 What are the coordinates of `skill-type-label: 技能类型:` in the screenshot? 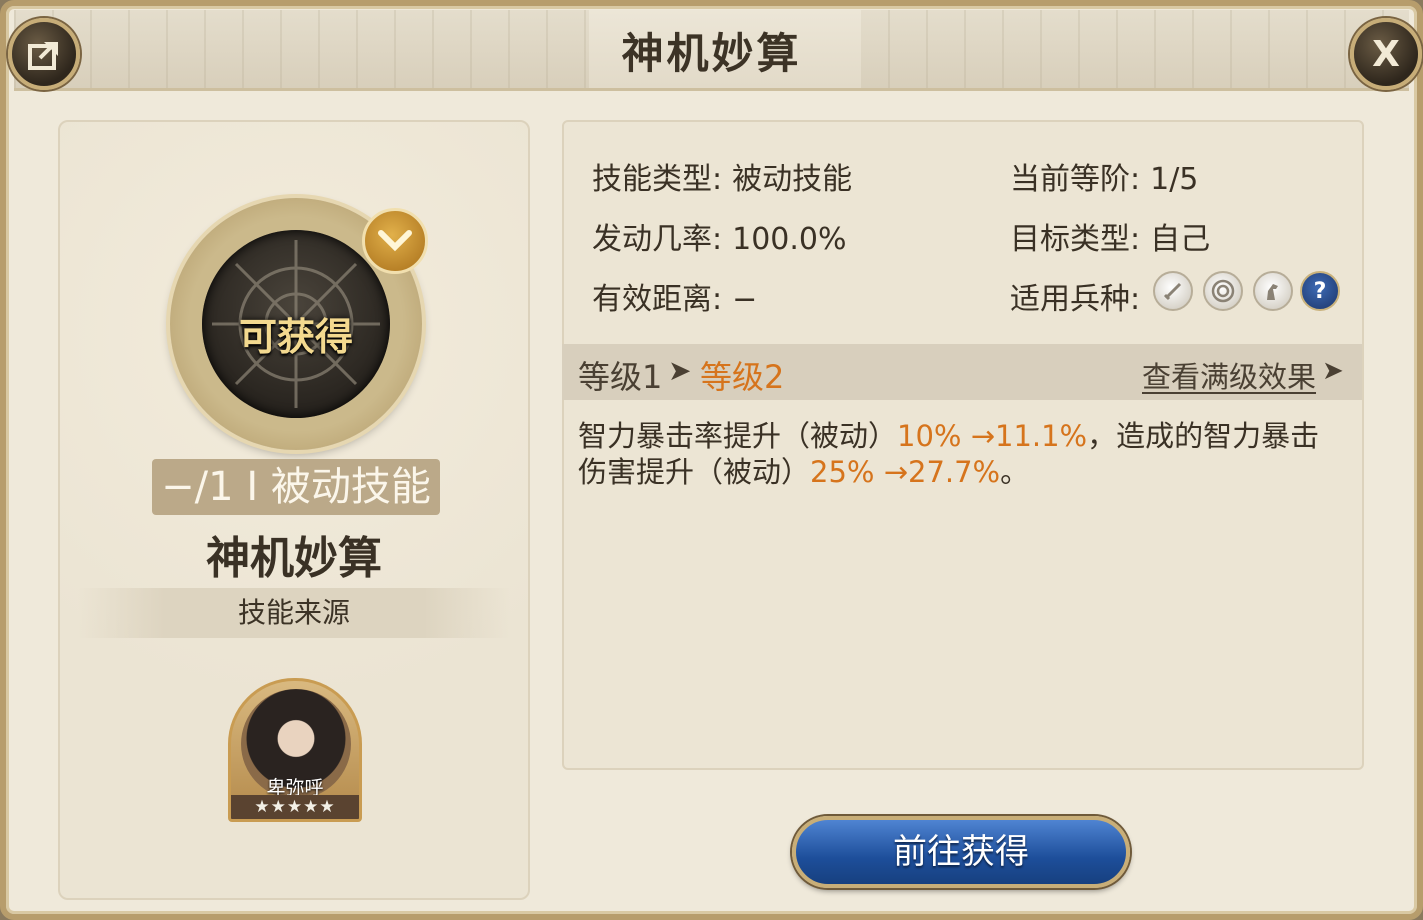 It's located at (657, 179).